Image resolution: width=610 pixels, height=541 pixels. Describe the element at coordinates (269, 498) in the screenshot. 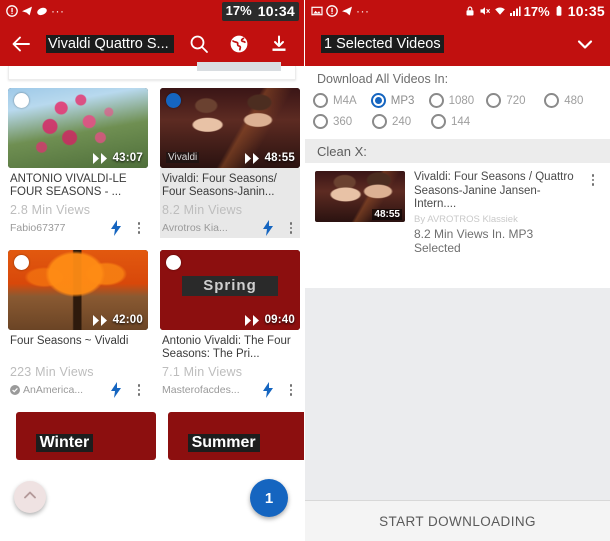

I see `selected-count-badge: 1` at that location.